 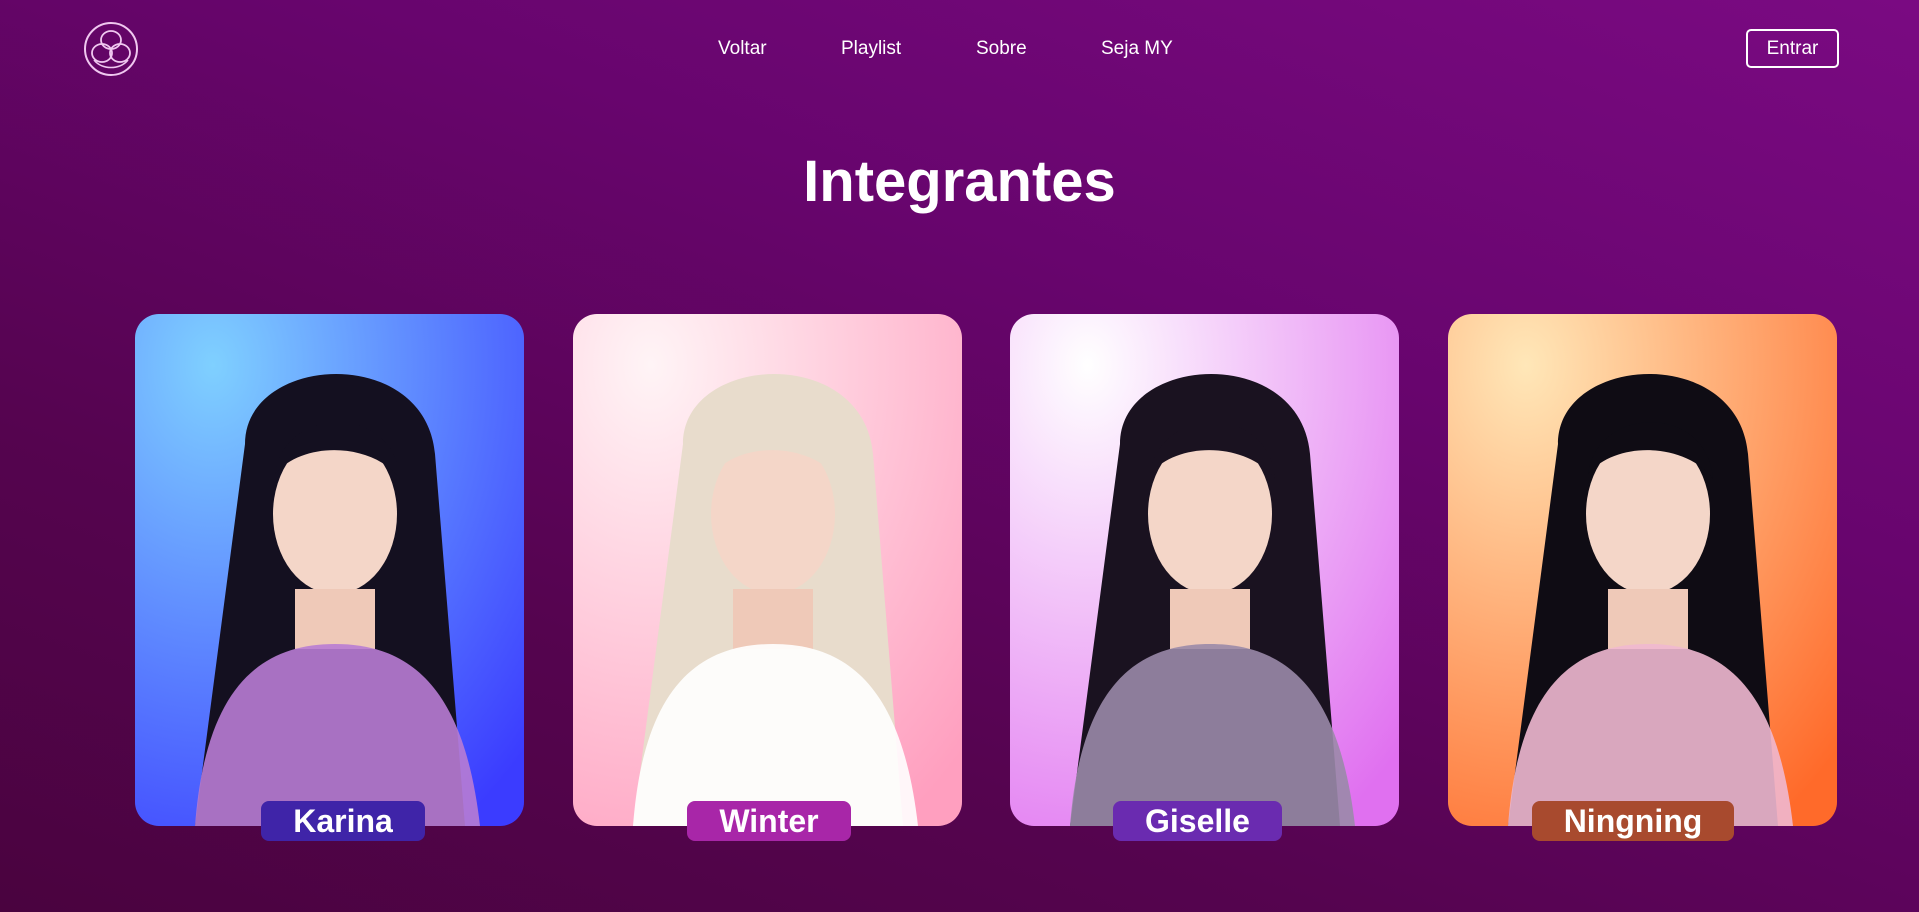 What do you see at coordinates (908, 49) in the screenshot?
I see `nav-link-playlist: Playlist` at bounding box center [908, 49].